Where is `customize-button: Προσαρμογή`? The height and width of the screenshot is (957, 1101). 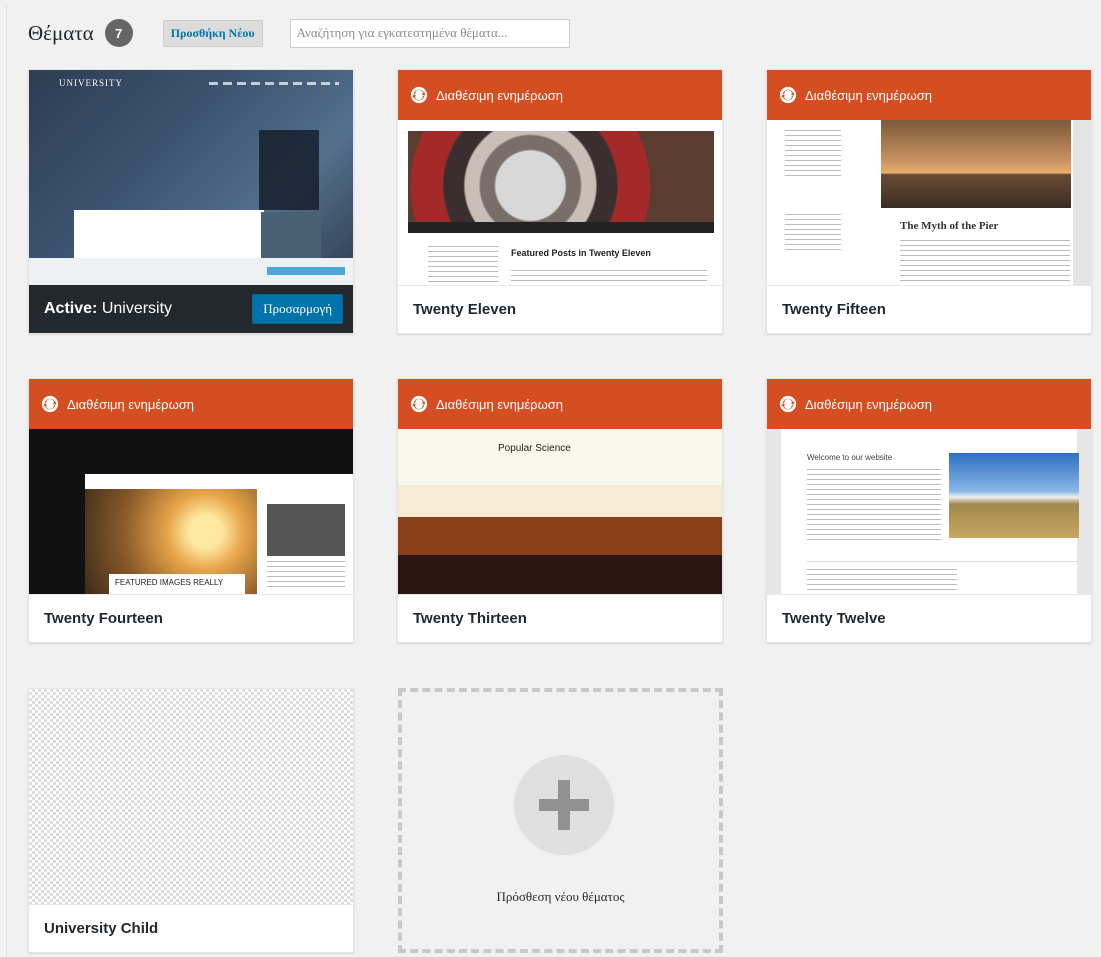 customize-button: Προσαρμογή is located at coordinates (297, 309).